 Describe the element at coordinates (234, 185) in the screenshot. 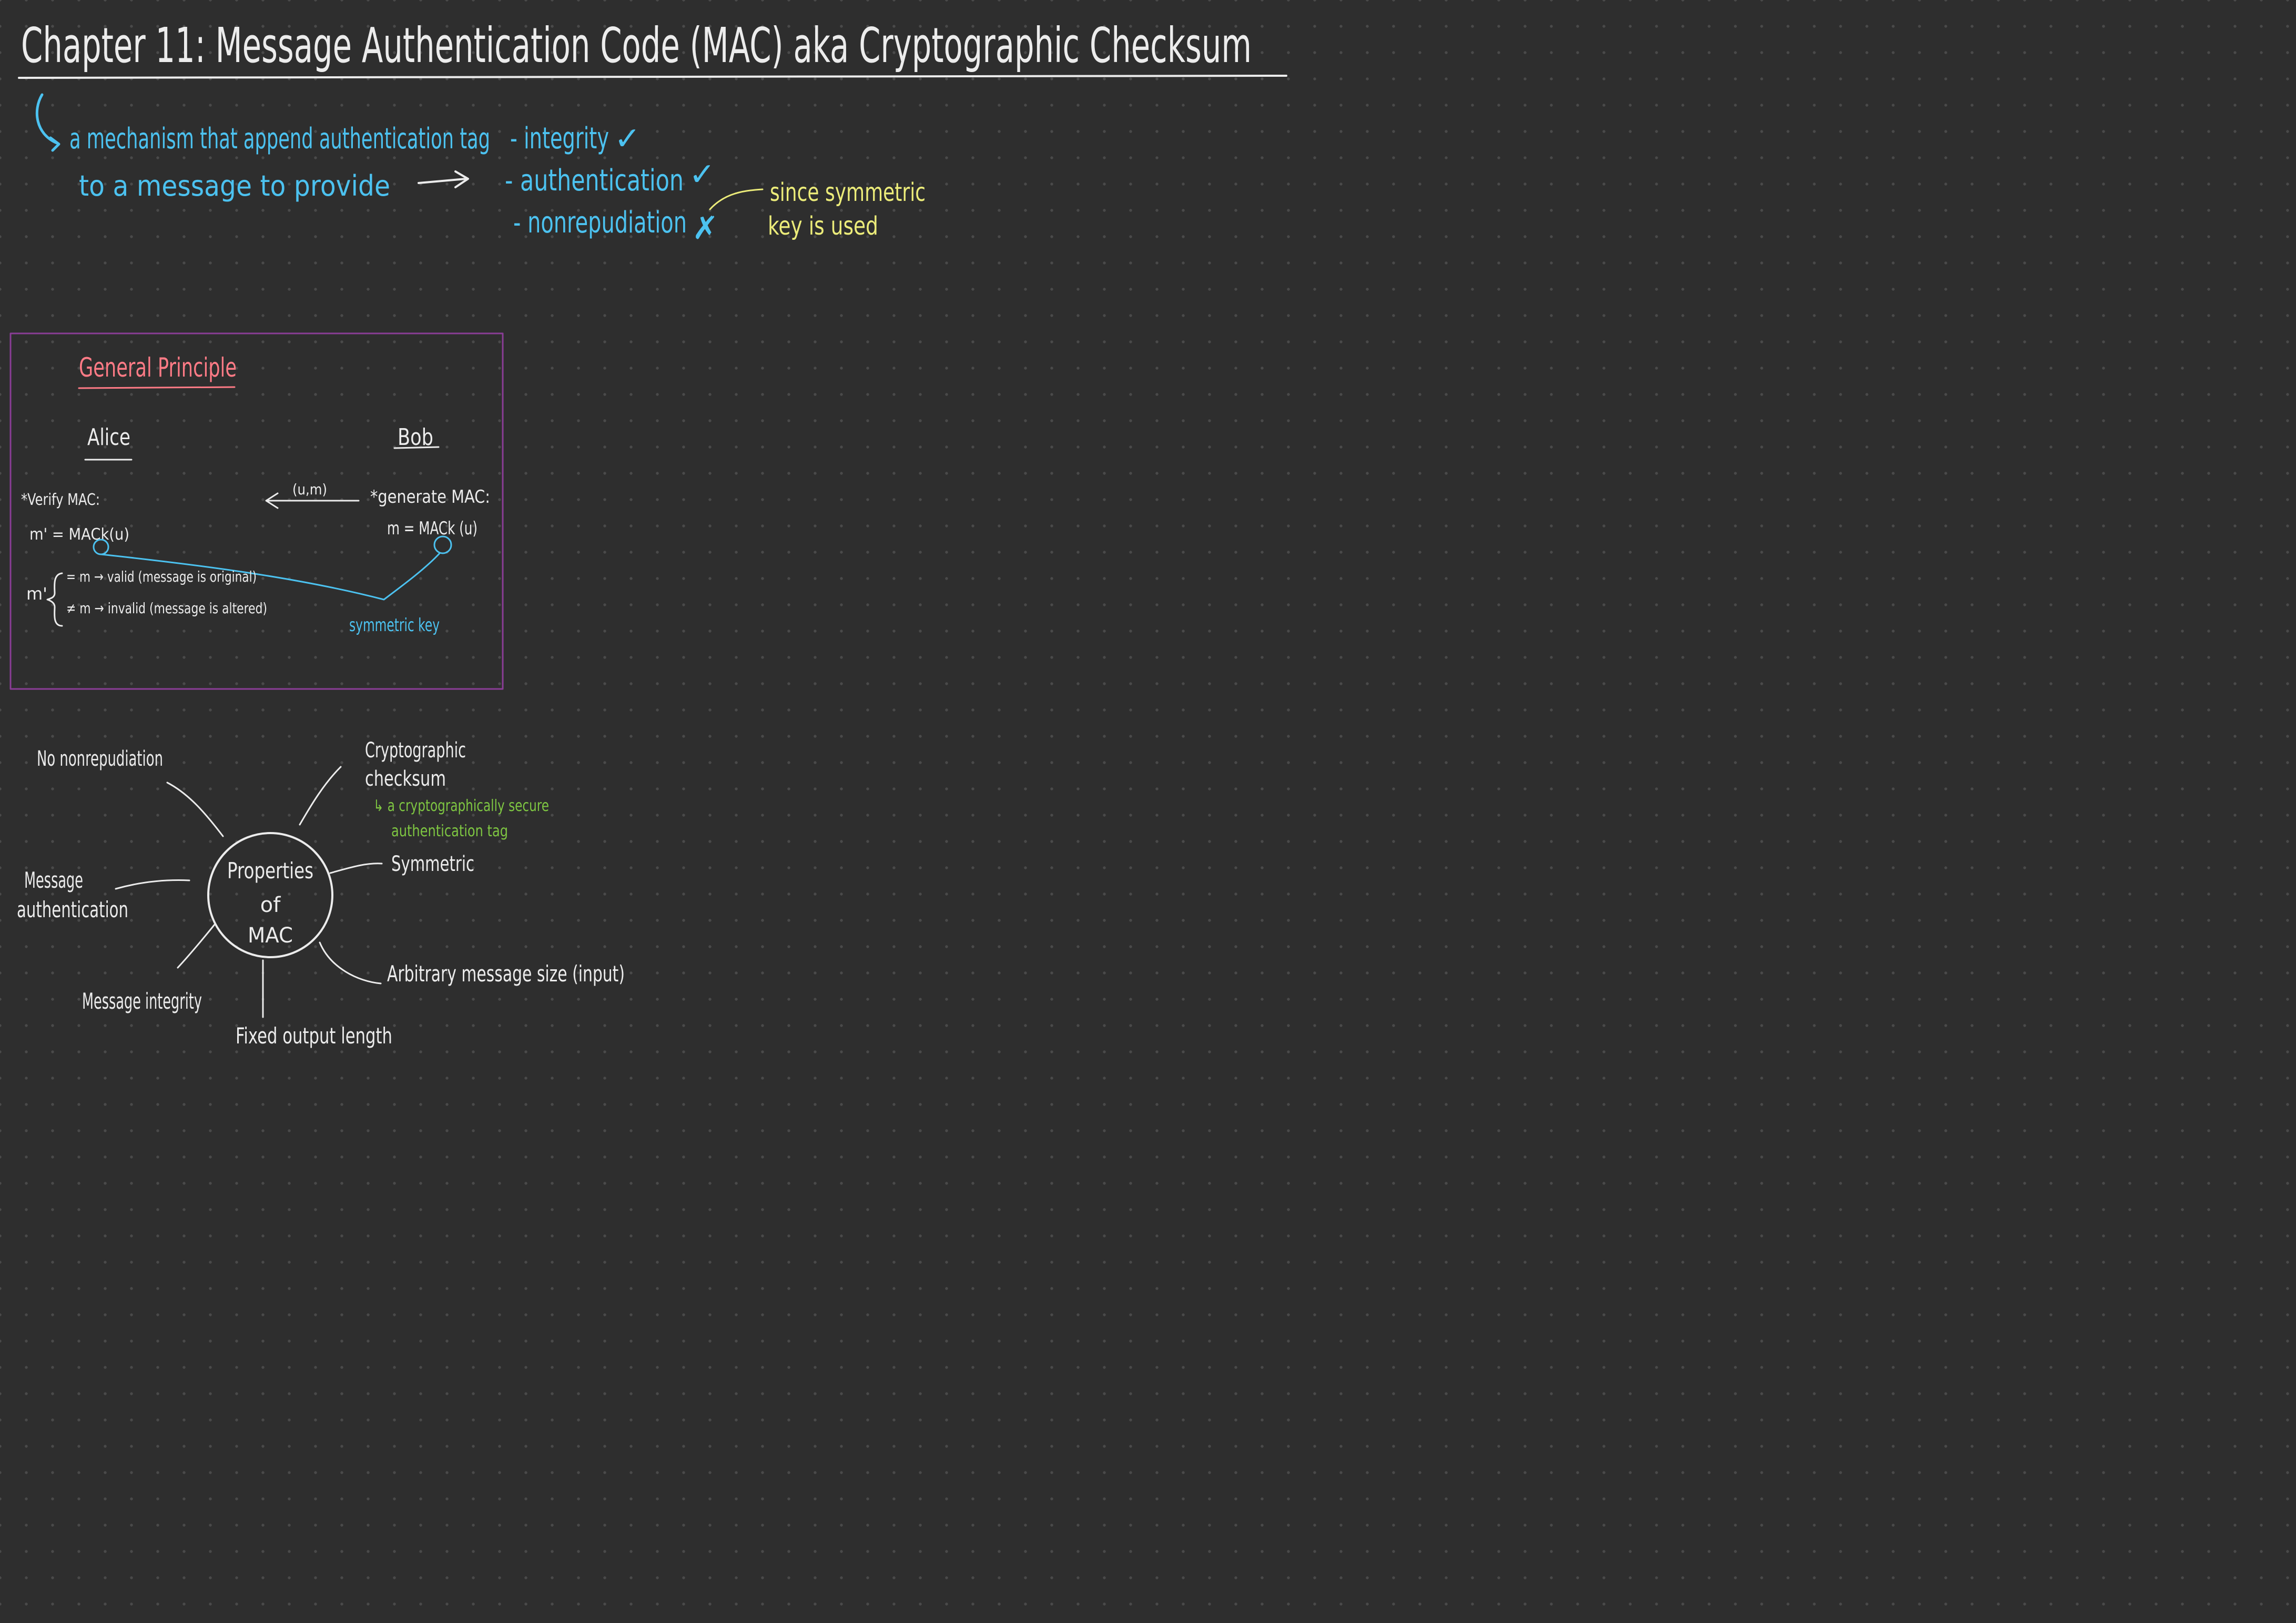

I see `definition-line-2: to a message to provide` at that location.